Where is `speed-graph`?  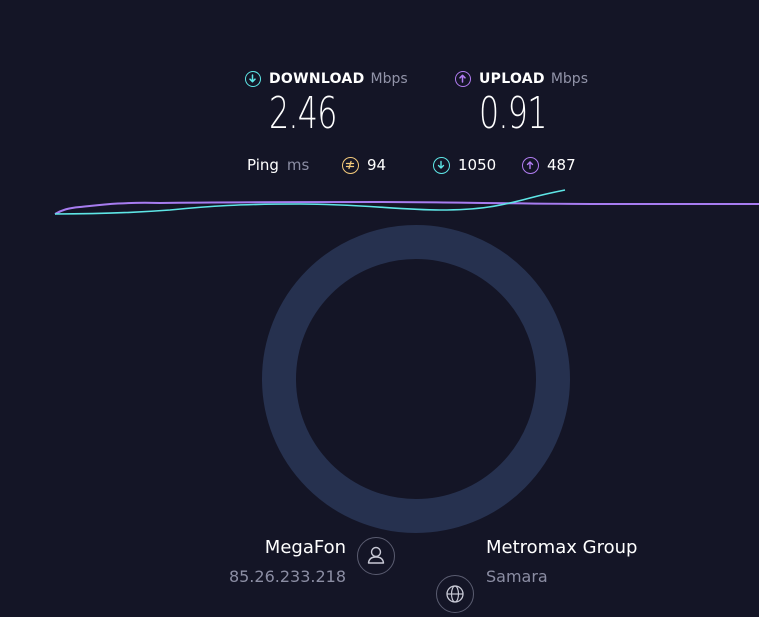
speed-graph is located at coordinates (406, 202).